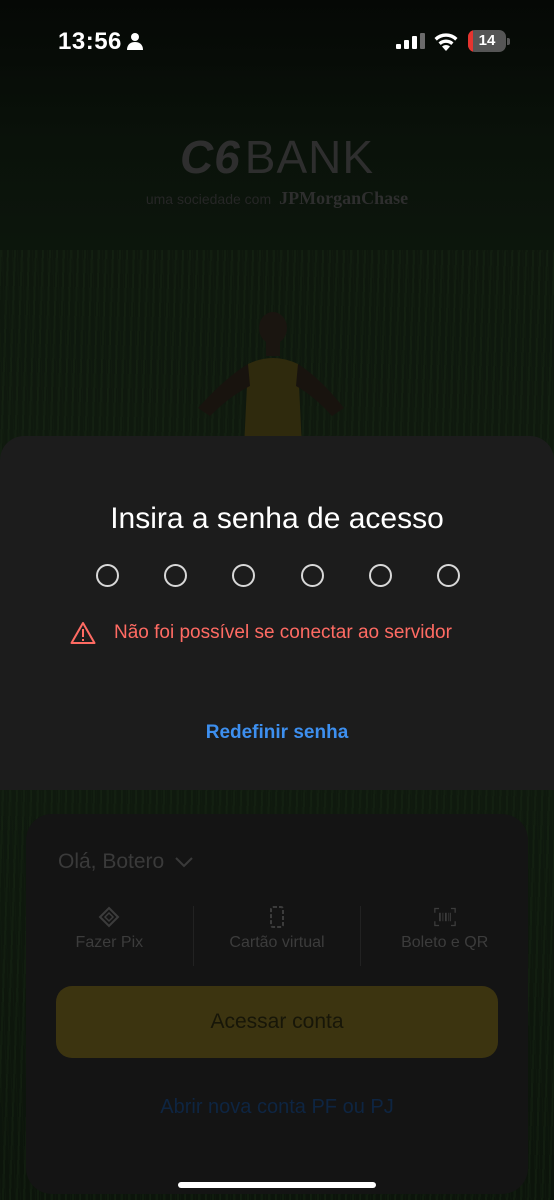  What do you see at coordinates (208, 199) in the screenshot?
I see `brand-tagline: uma sociedade com` at bounding box center [208, 199].